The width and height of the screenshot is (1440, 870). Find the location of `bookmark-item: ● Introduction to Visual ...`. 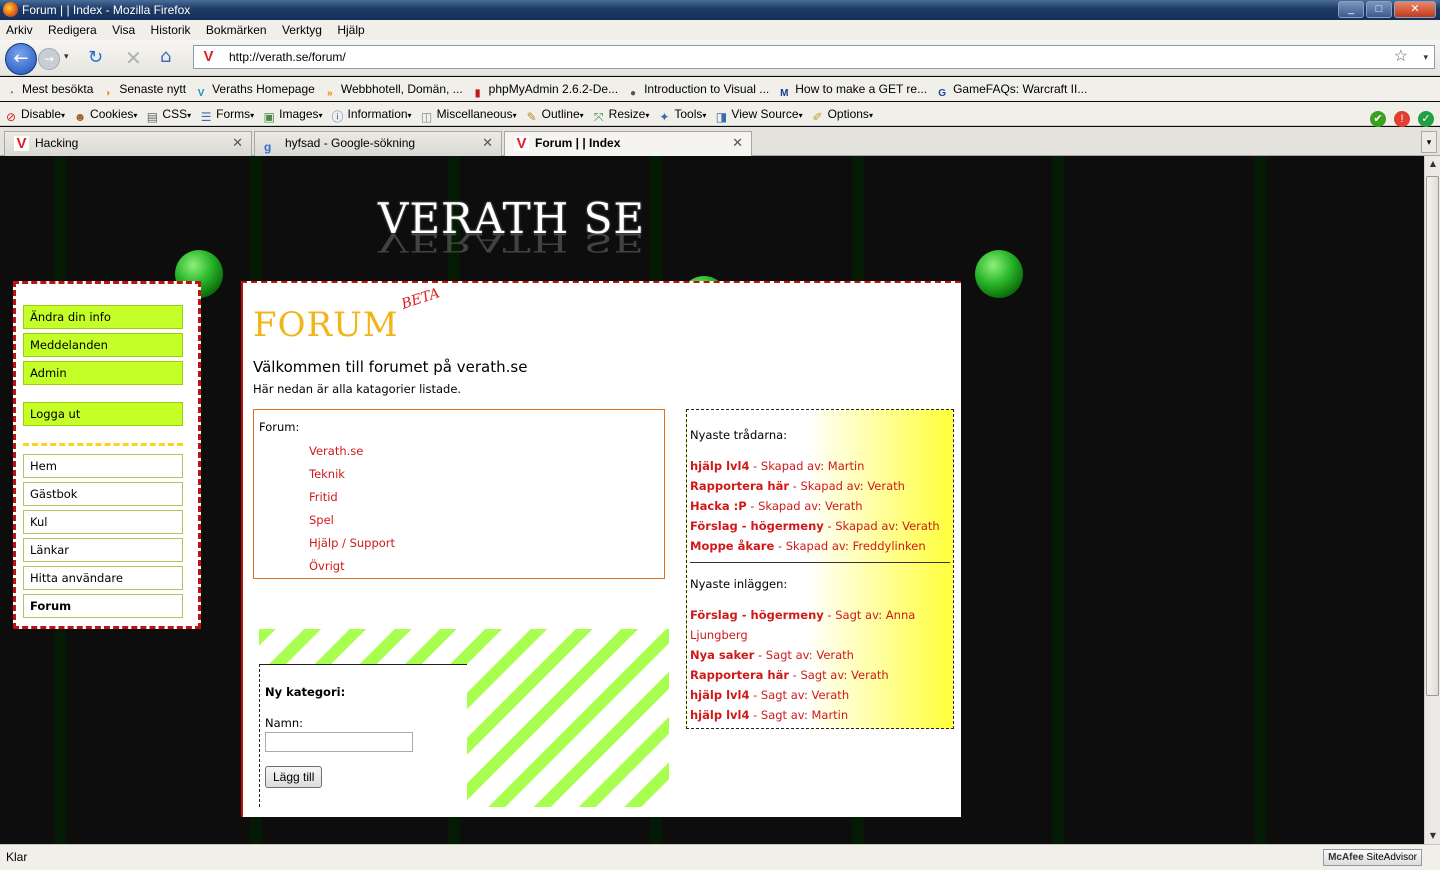

bookmark-item: ● Introduction to Visual ... is located at coordinates (697, 89).